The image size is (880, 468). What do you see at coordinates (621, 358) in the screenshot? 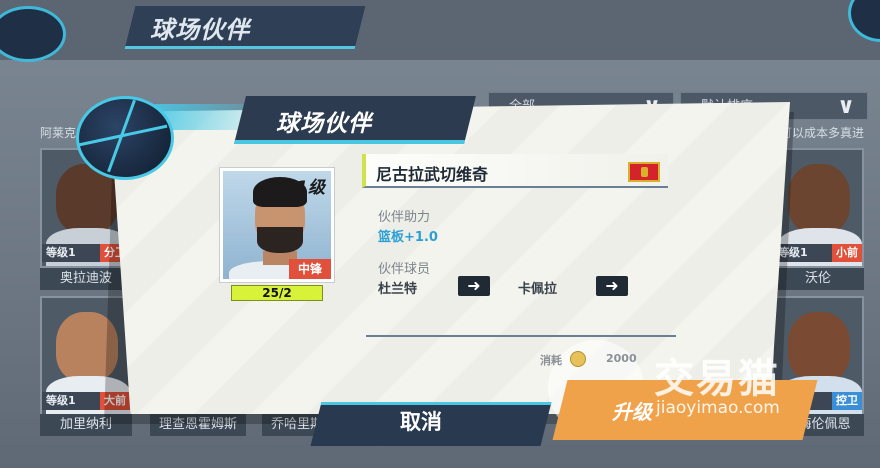
I see `cost-value: 2000` at bounding box center [621, 358].